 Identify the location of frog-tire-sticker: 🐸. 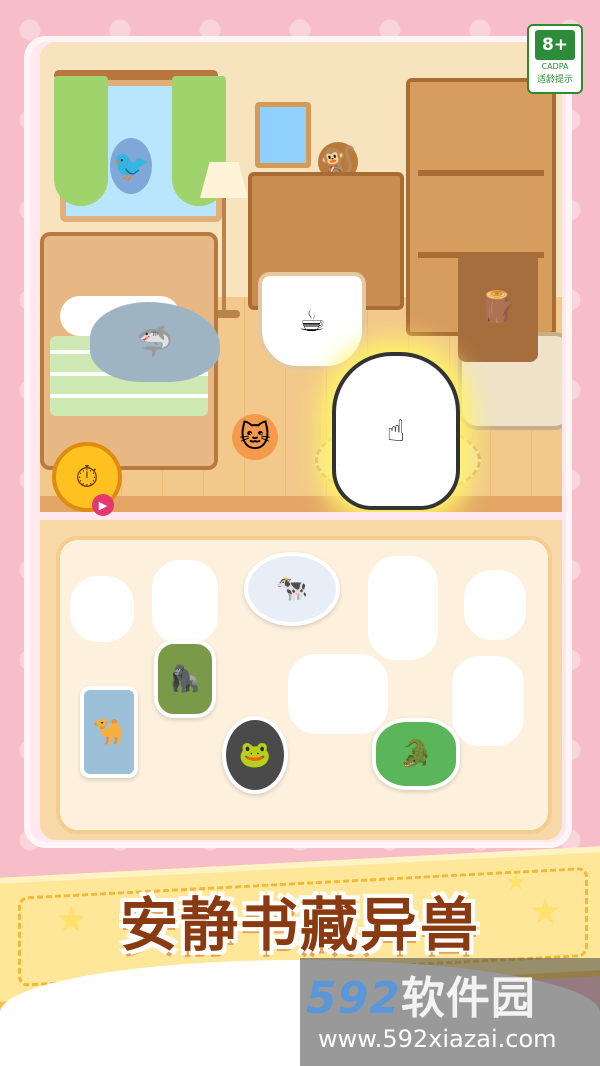
(255, 755).